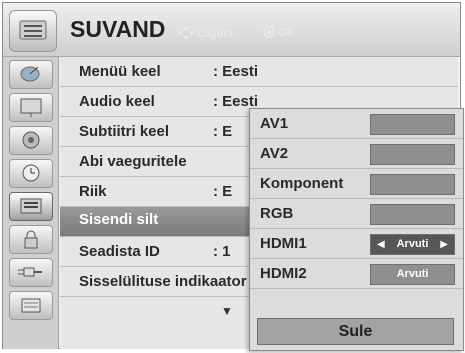 This screenshot has height=353, width=465. I want to click on close-button-label: Sule, so click(355, 331).